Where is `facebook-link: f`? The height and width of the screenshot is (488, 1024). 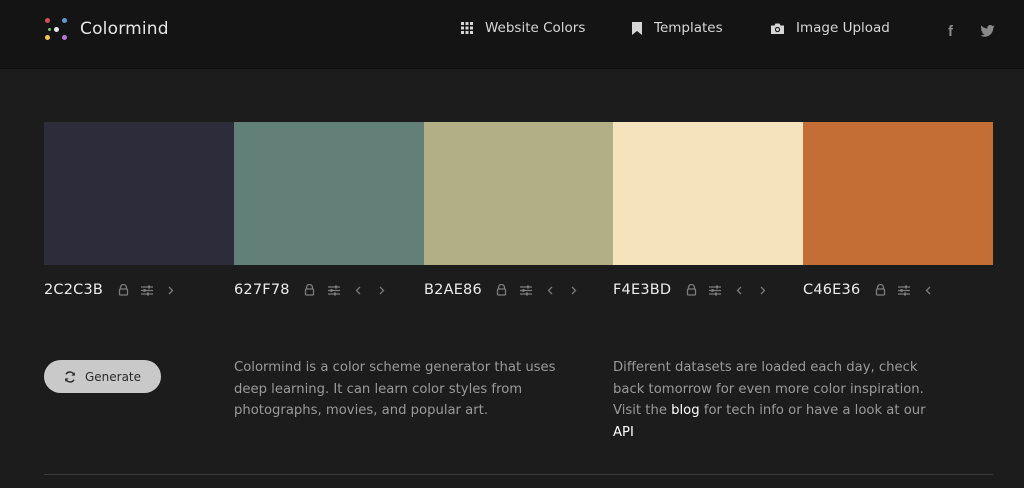 facebook-link: f is located at coordinates (950, 30).